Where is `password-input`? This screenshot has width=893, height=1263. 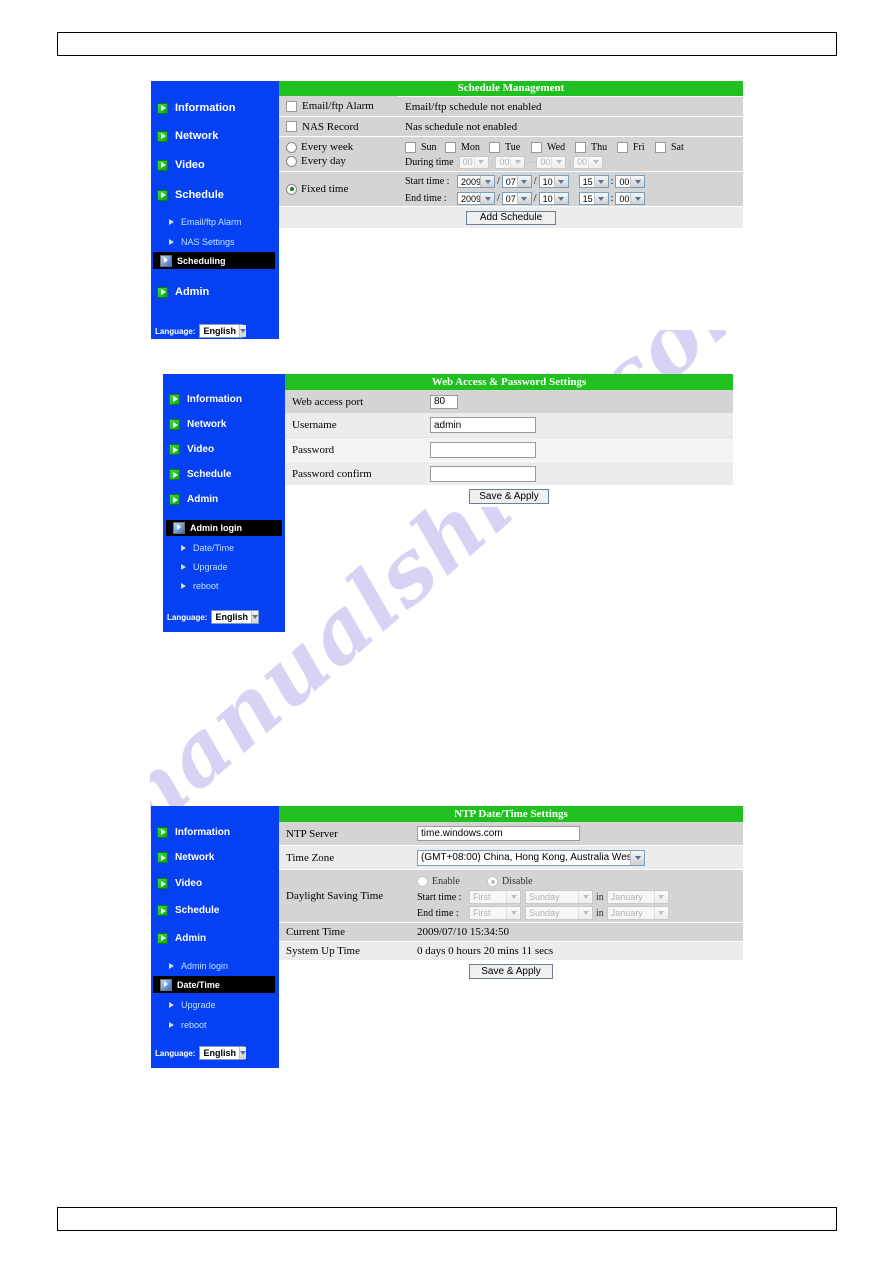
password-input is located at coordinates (483, 449).